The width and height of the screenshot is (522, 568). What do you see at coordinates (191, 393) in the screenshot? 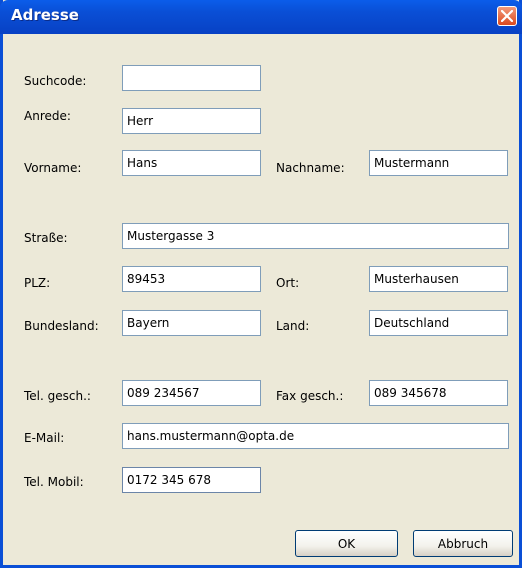
I see `tel-gesch-input` at bounding box center [191, 393].